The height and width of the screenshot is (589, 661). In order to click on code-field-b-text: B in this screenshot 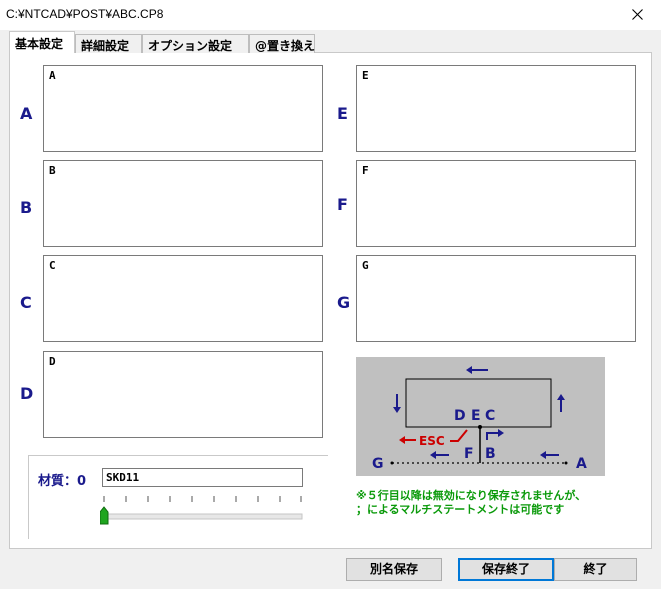, I will do `click(52, 170)`.